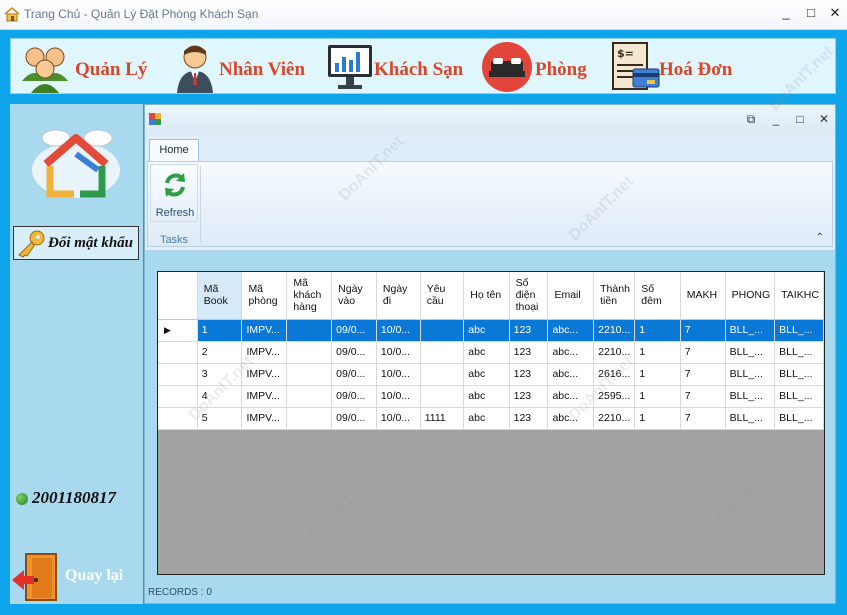 The height and width of the screenshot is (615, 847). I want to click on column-header: MAKH, so click(703, 296).